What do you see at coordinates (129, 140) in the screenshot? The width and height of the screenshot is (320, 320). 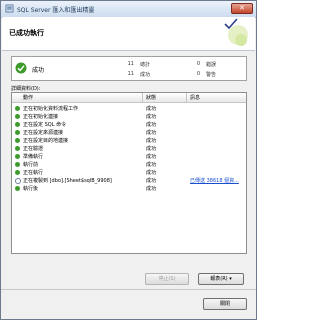 I see `table-row: 正在設定目的地連接 成功` at bounding box center [129, 140].